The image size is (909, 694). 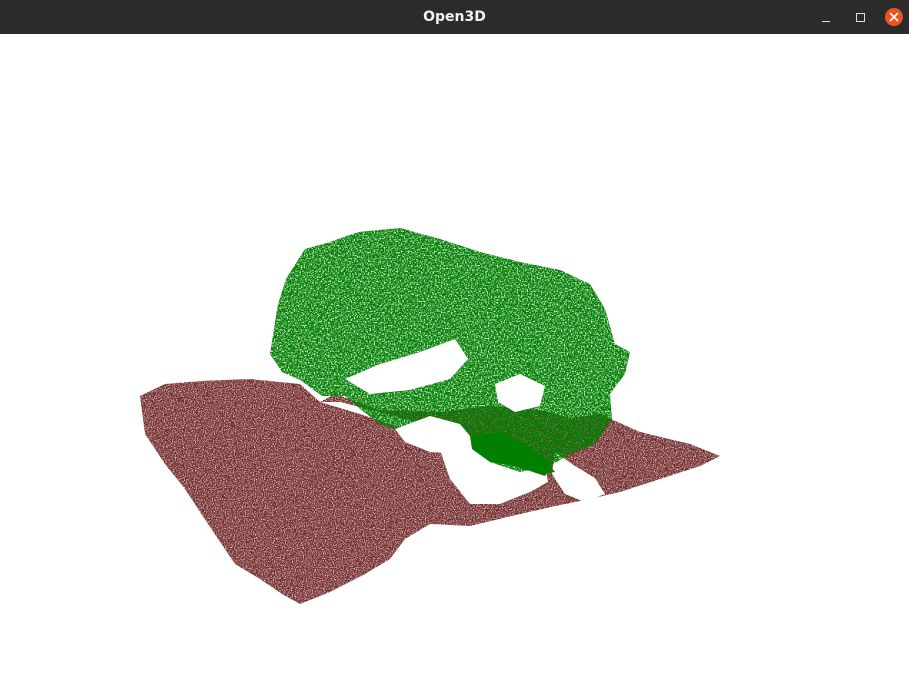 What do you see at coordinates (826, 17) in the screenshot?
I see `minimize-button` at bounding box center [826, 17].